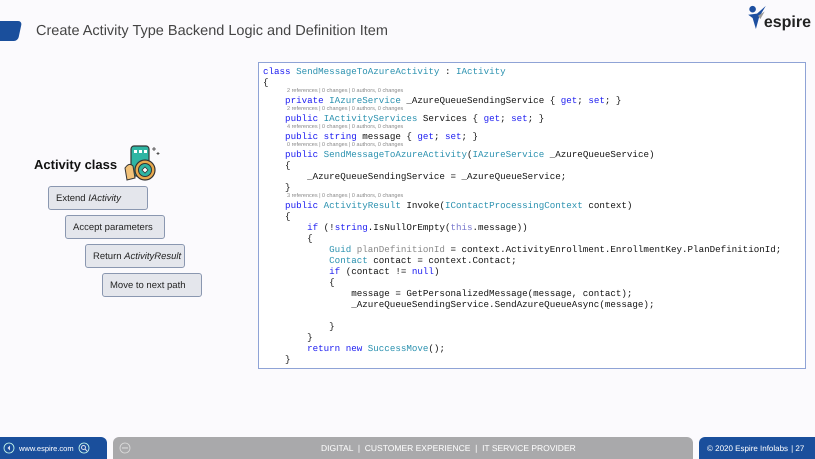 This screenshot has width=815, height=459. What do you see at coordinates (491, 293) in the screenshot?
I see `code-line: message = GetPersonalizedMessage(message, contact);` at bounding box center [491, 293].